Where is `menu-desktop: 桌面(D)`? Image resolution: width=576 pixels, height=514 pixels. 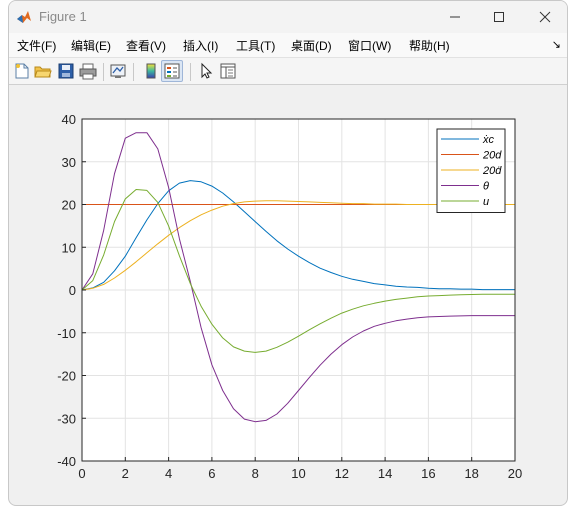
menu-desktop: 桌面(D) is located at coordinates (311, 45).